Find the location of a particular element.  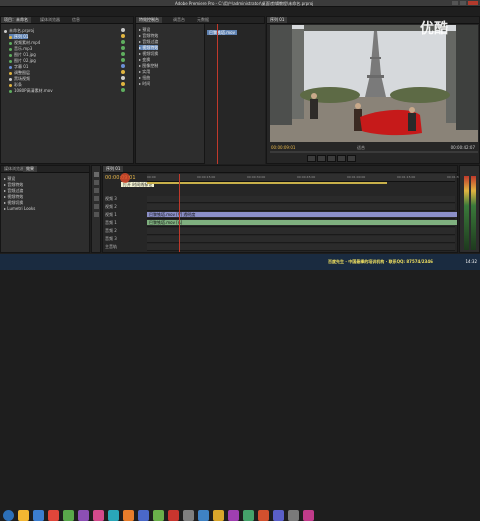

effect-category: ▸ 时间 is located at coordinates (144, 83).